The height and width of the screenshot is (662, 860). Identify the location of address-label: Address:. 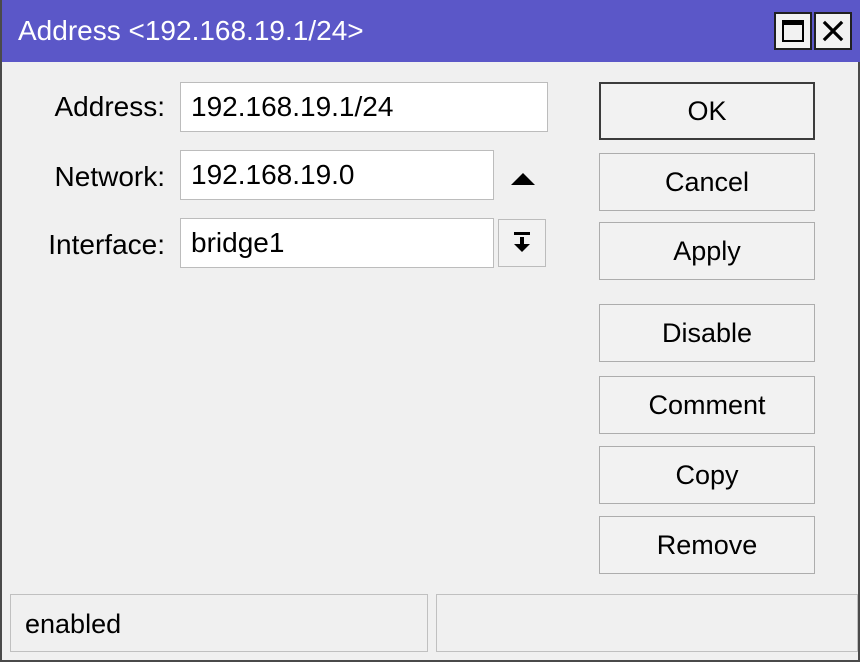
(110, 106).